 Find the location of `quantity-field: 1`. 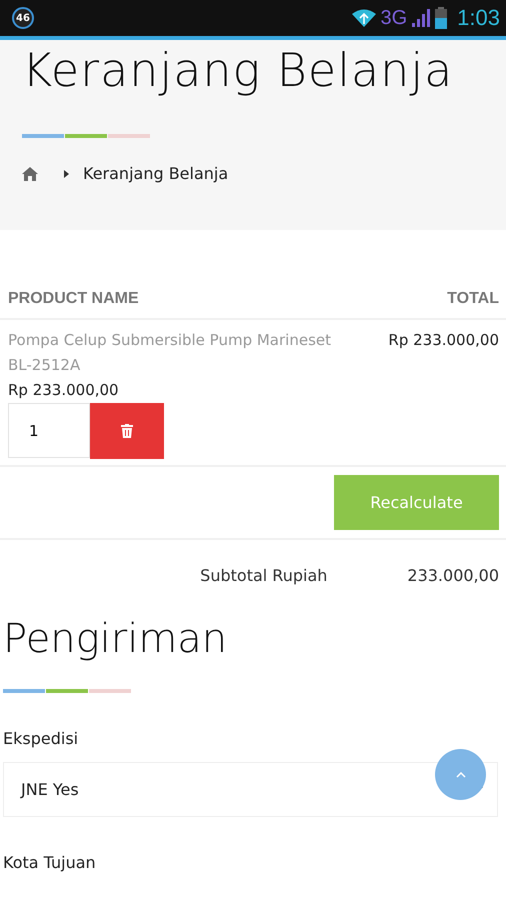

quantity-field: 1 is located at coordinates (49, 430).